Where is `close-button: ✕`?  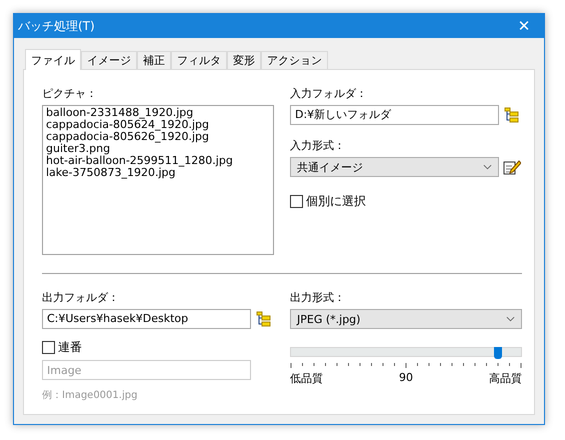
close-button: ✕ is located at coordinates (524, 26).